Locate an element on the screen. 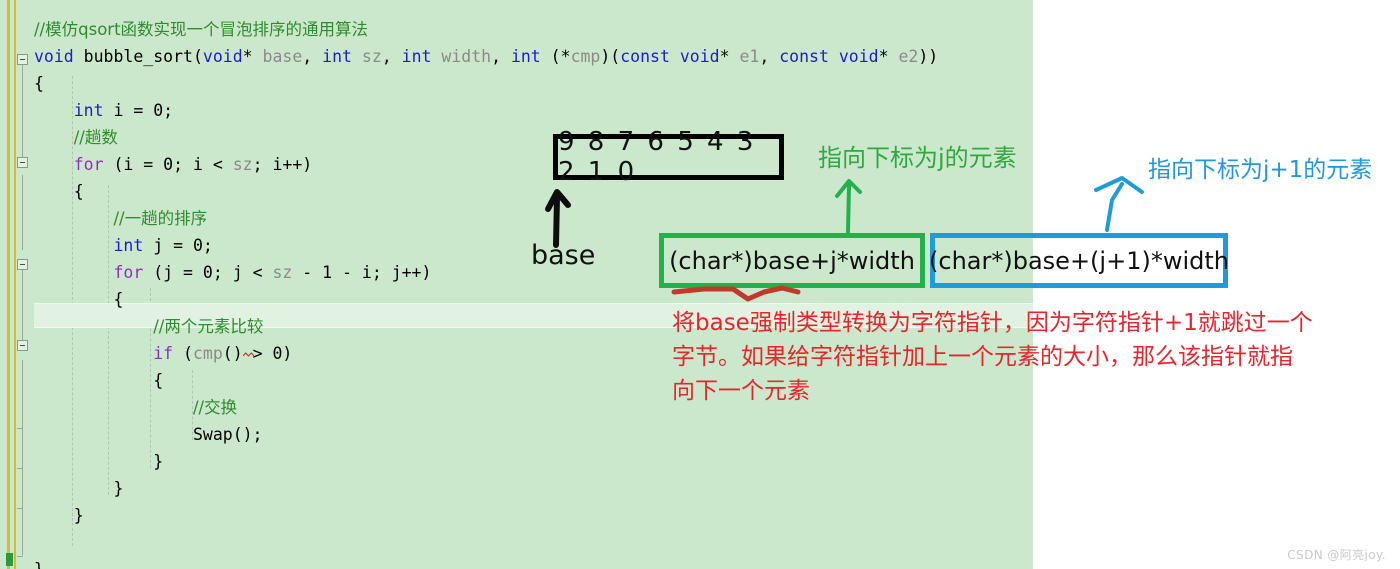  code-token: j = is located at coordinates (168, 245).